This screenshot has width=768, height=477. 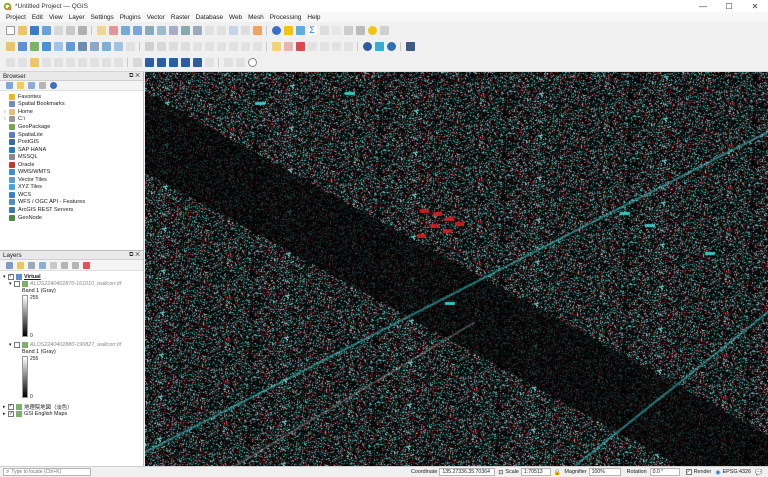 What do you see at coordinates (10, 30) in the screenshot?
I see `new-project-icon` at bounding box center [10, 30].